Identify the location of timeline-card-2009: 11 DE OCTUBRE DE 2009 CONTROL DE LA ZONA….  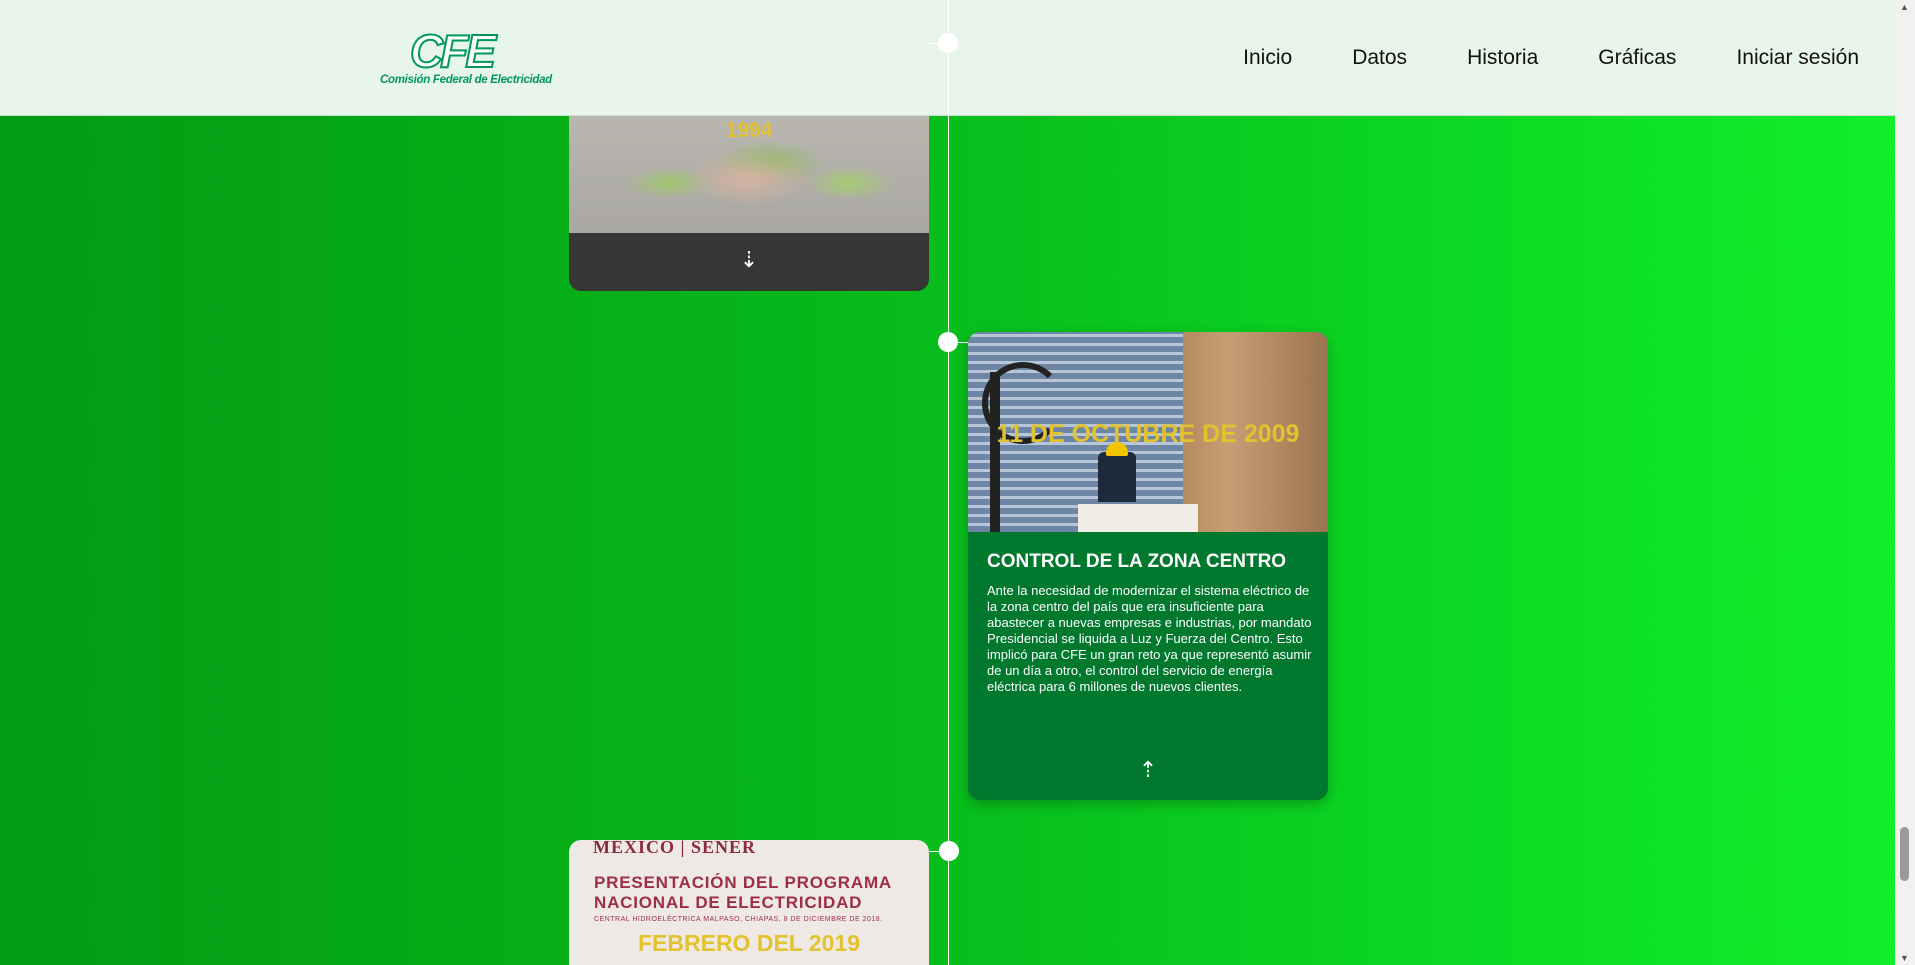
(1148, 566).